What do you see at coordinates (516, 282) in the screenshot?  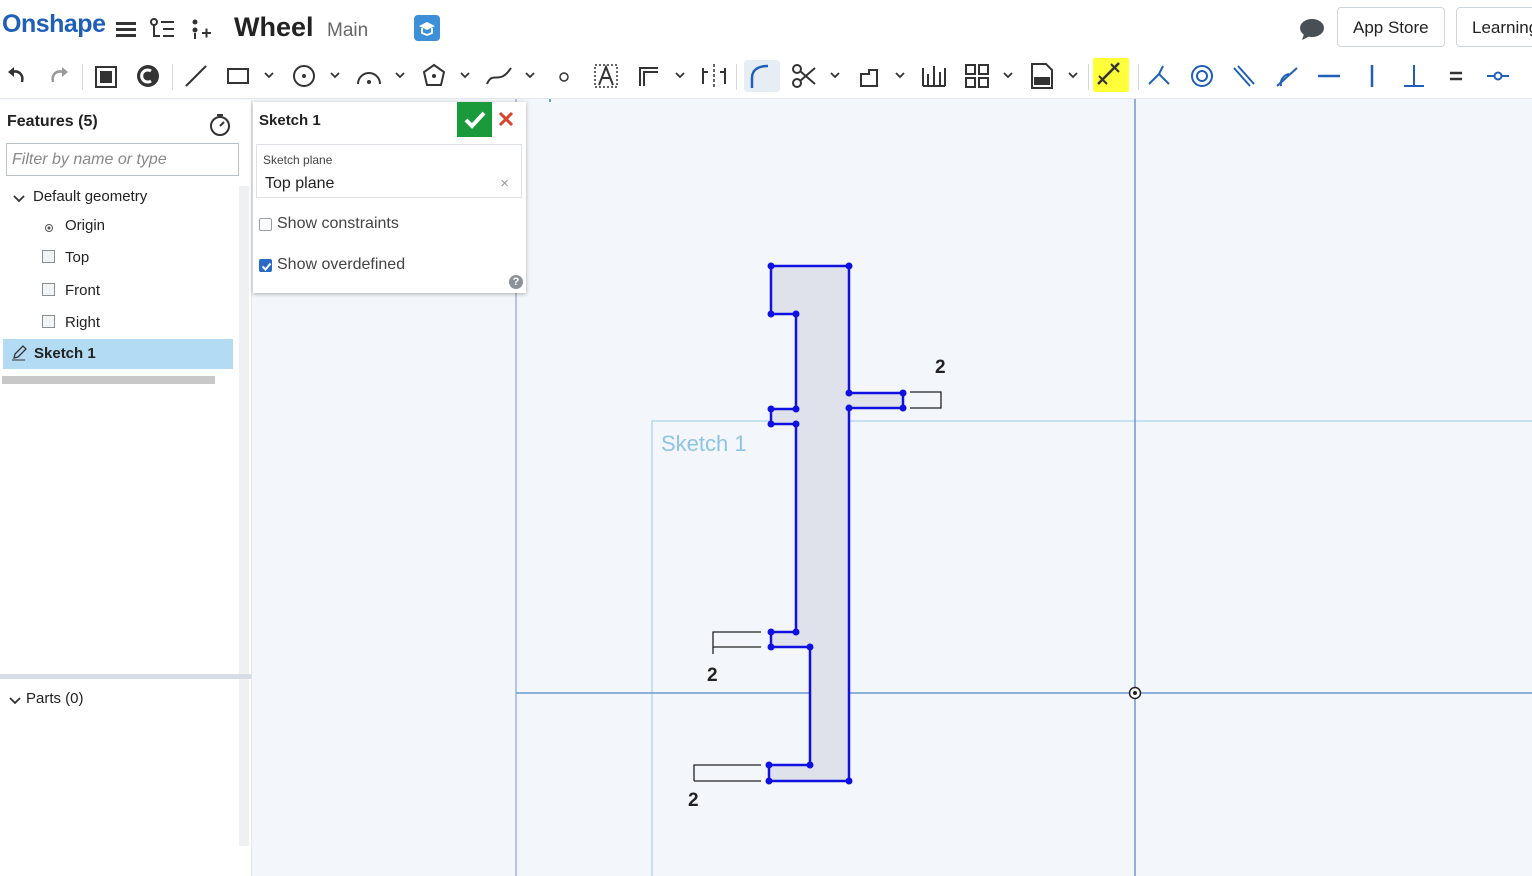 I see `help-icon: ?` at bounding box center [516, 282].